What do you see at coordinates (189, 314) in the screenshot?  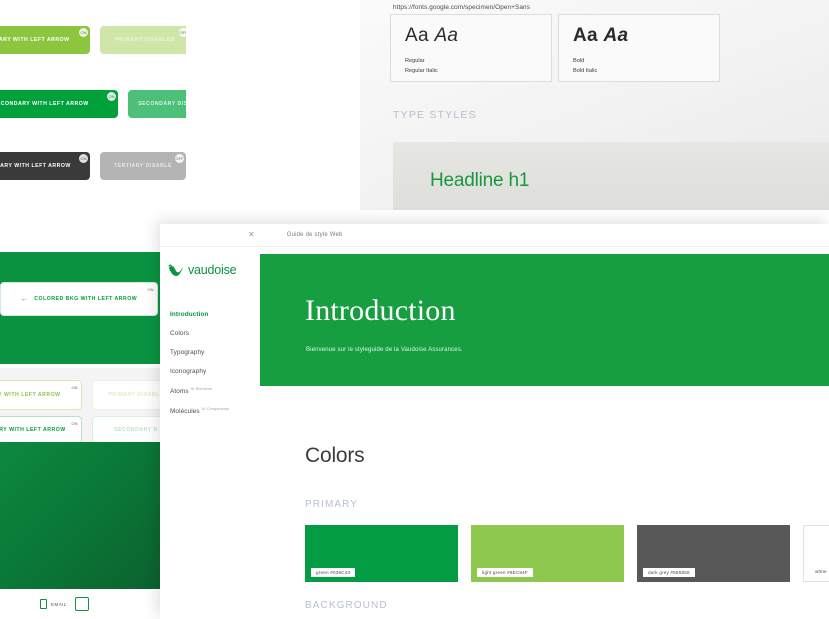 I see `sidebar-item-label: Introduction` at bounding box center [189, 314].